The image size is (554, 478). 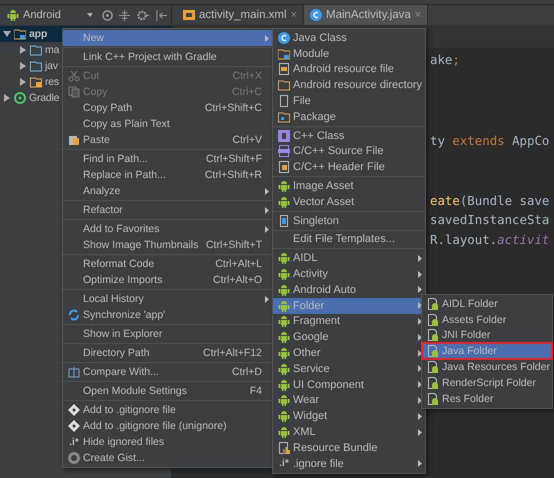 I want to click on shortcut-label: Ctrl+X, so click(x=247, y=76).